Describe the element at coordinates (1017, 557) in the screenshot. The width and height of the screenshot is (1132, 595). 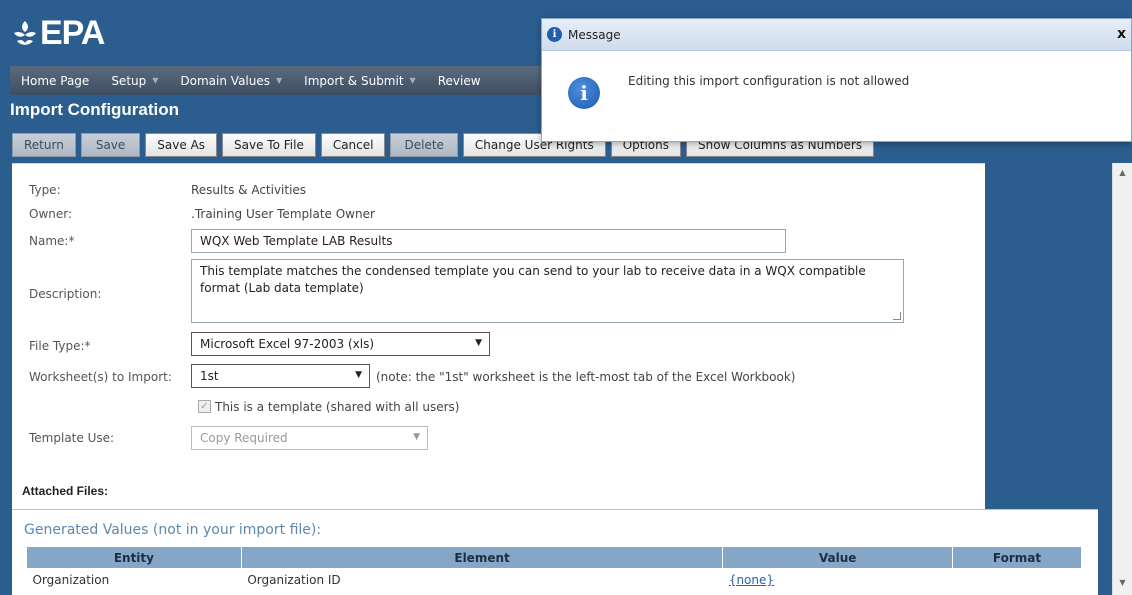
I see `column-header-format: Format` at that location.